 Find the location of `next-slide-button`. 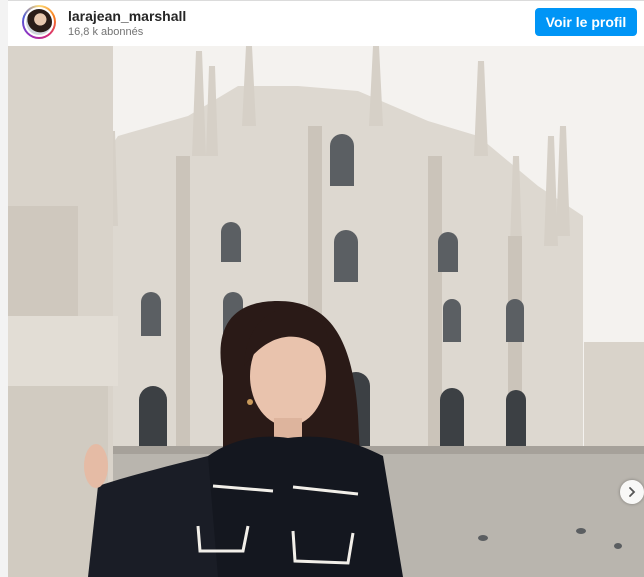

next-slide-button is located at coordinates (632, 492).